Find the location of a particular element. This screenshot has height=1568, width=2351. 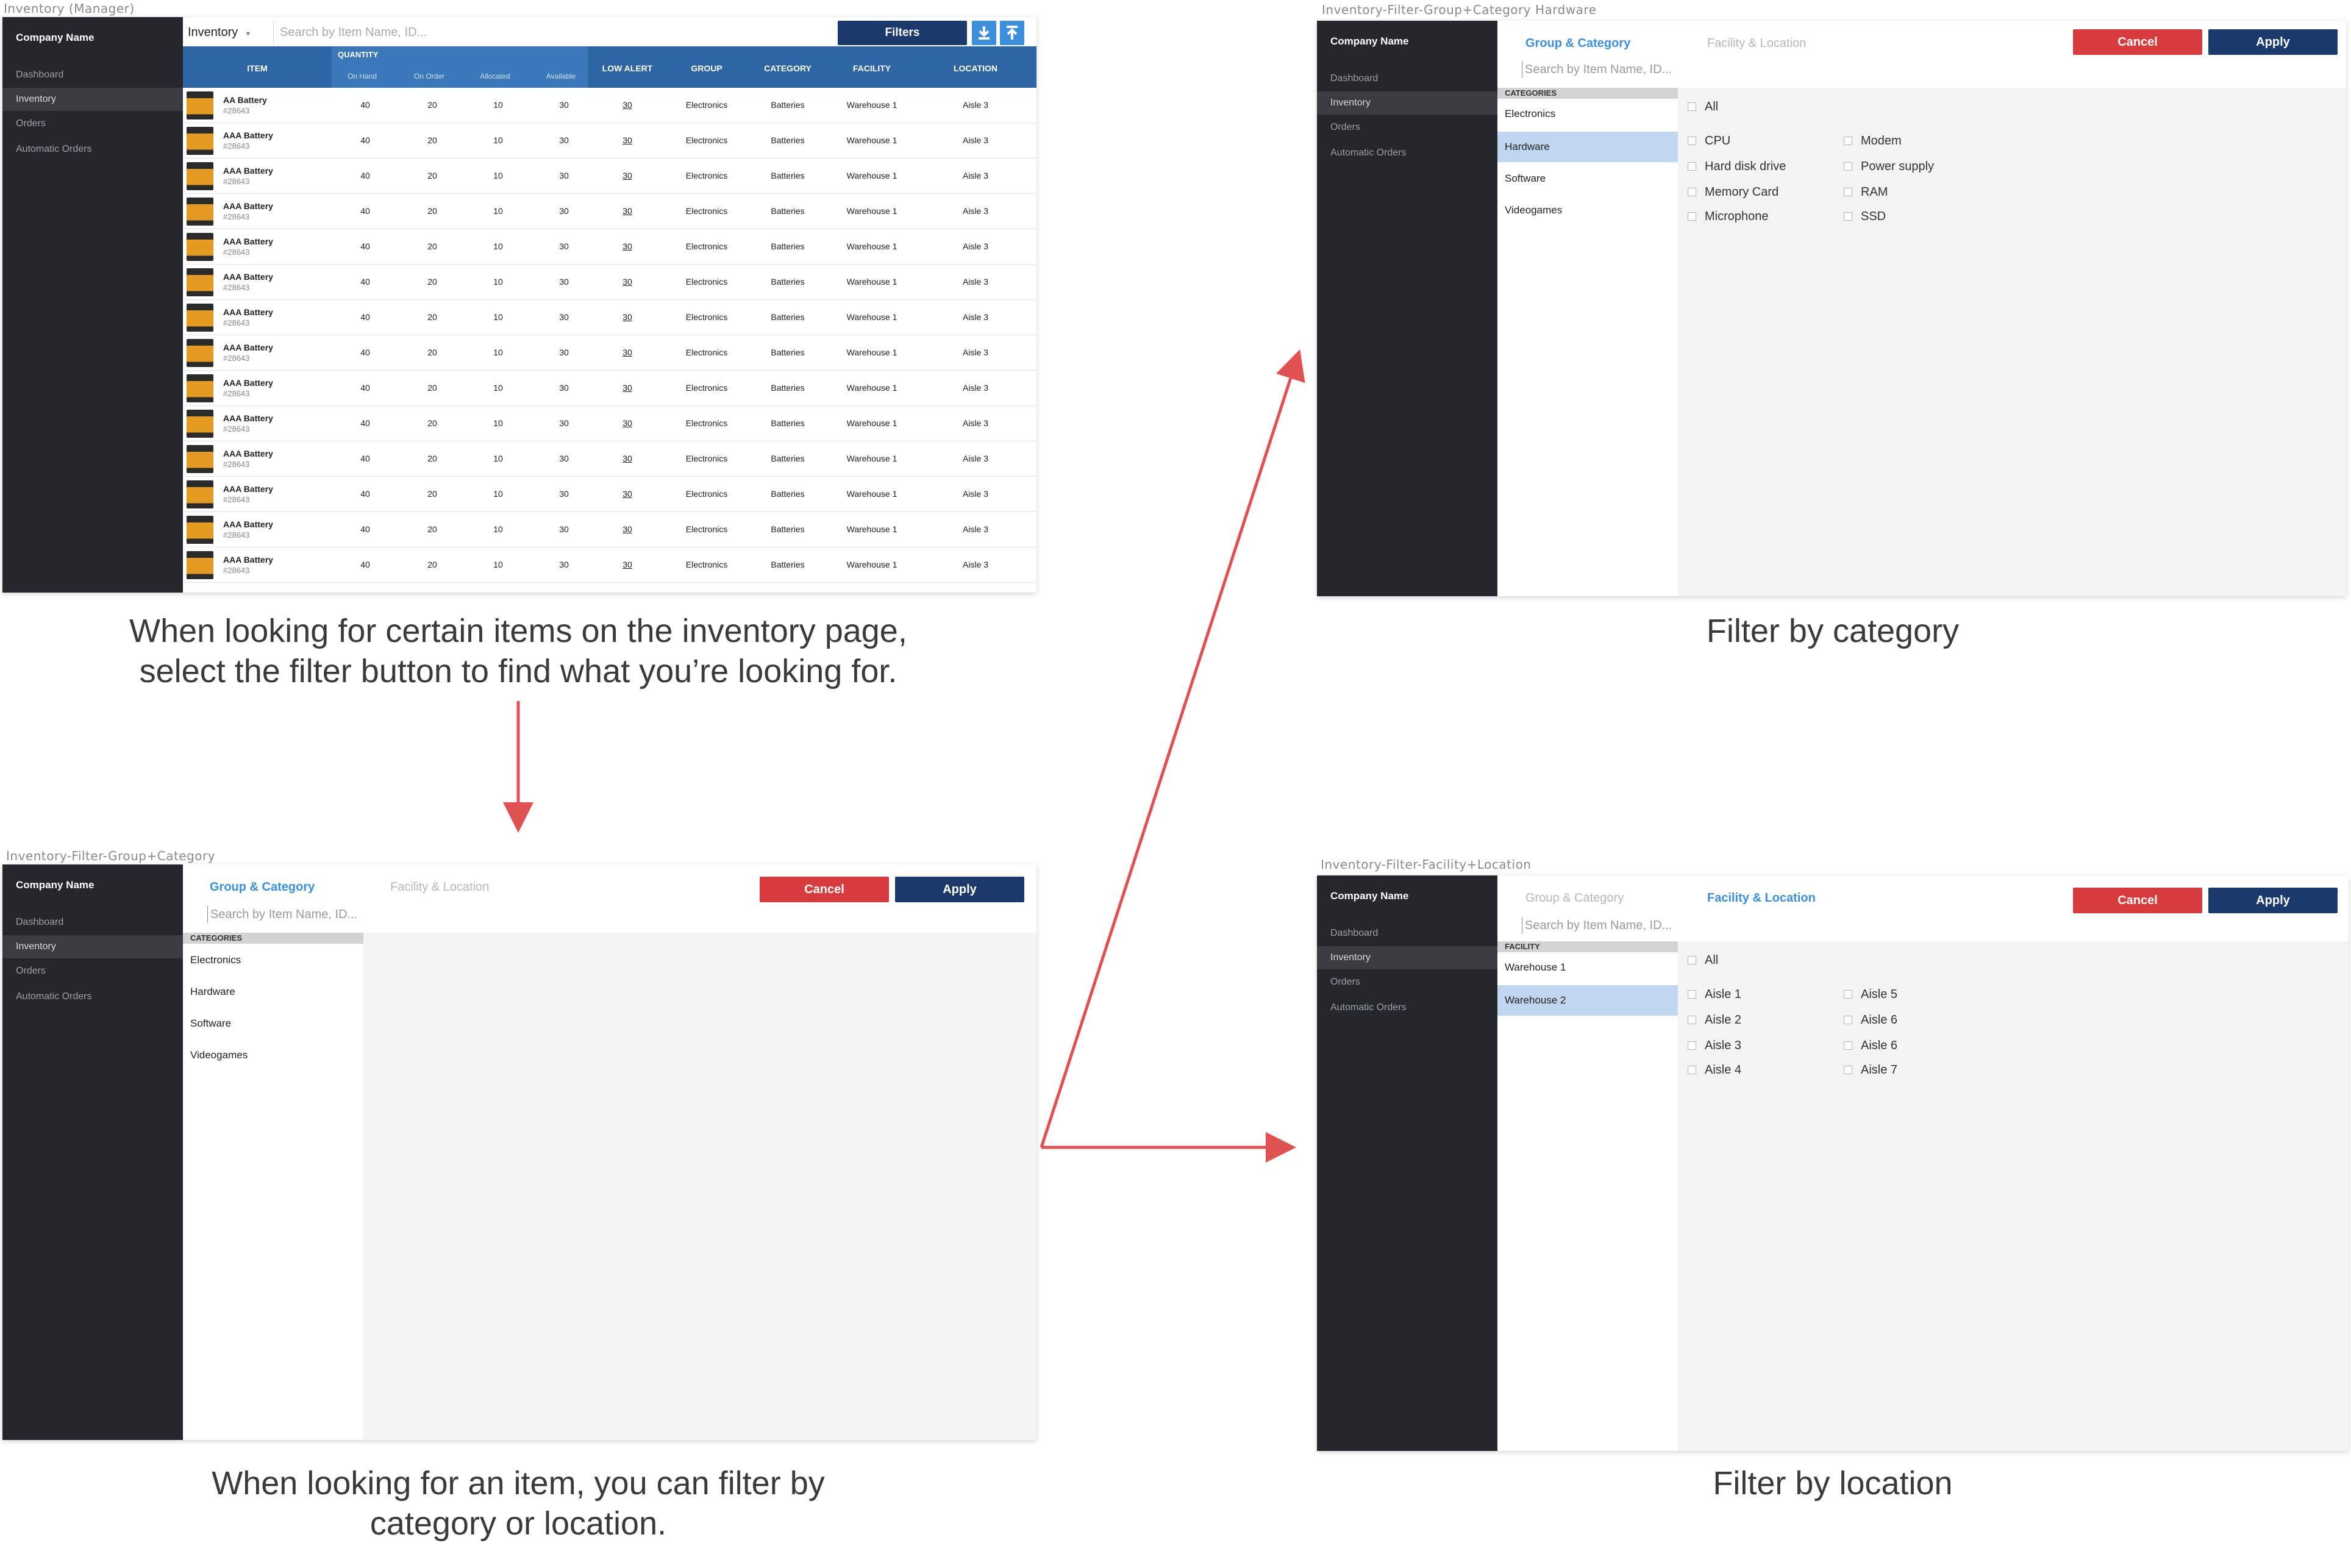

cell-group: Electronics is located at coordinates (706, 388).